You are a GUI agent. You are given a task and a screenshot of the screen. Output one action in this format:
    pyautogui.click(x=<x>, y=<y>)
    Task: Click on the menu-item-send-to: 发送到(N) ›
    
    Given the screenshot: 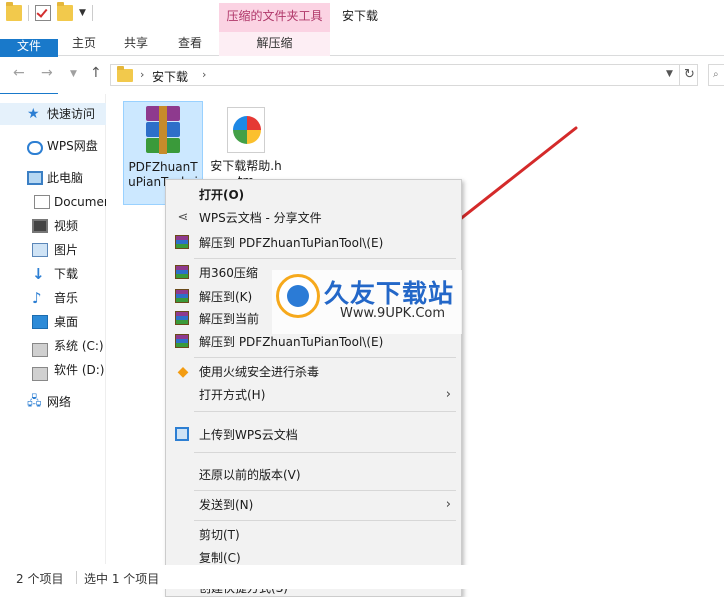 What is the action you would take?
    pyautogui.click(x=313, y=505)
    